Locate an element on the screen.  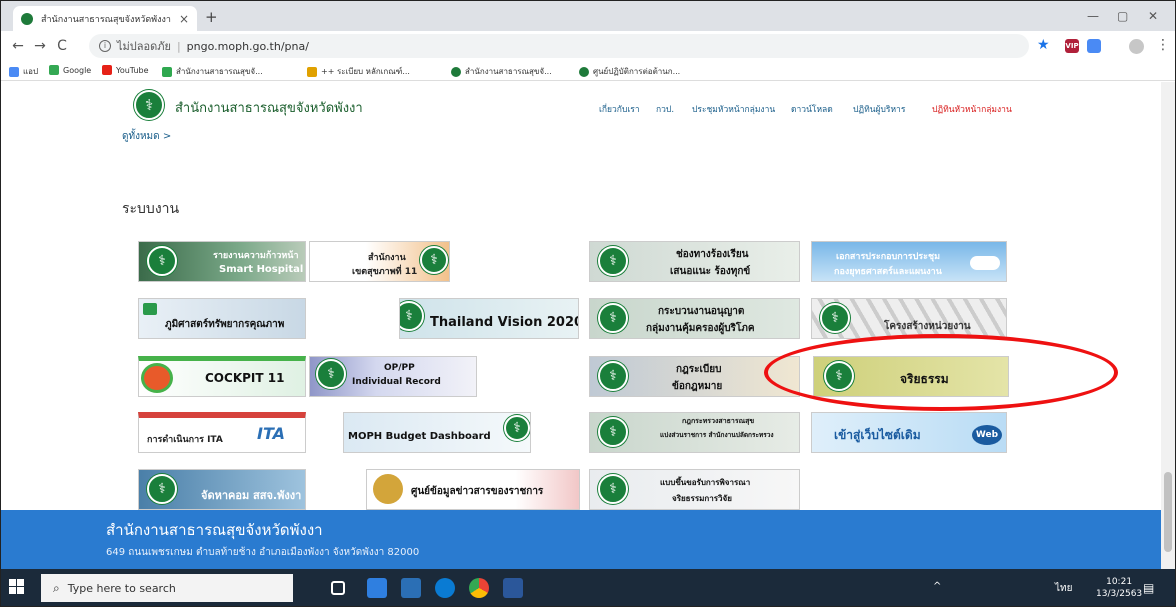
nav-about: เกี่ยวกับเรา is located at coordinates (619, 109).